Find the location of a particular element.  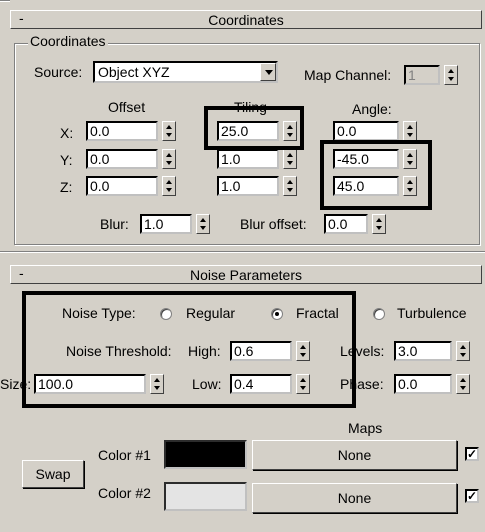

map-channel-spinner: 1 is located at coordinates (431, 75).